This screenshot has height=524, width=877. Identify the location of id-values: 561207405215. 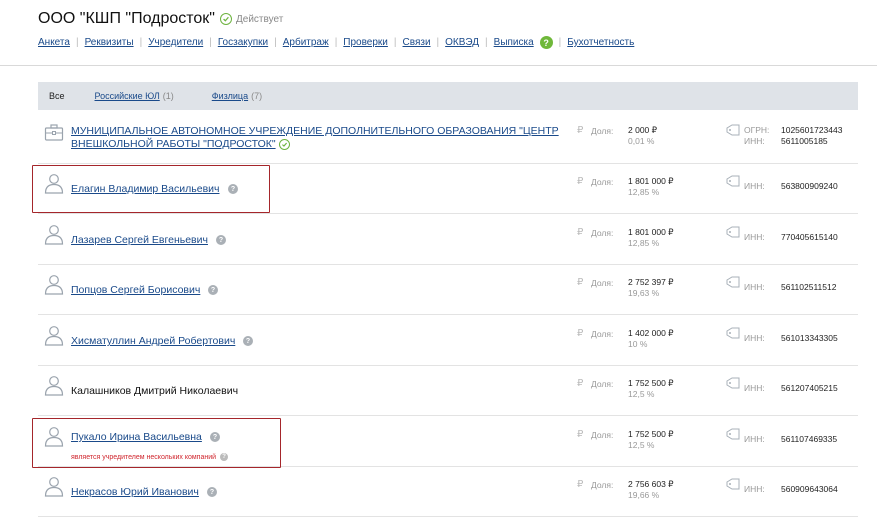
(809, 386).